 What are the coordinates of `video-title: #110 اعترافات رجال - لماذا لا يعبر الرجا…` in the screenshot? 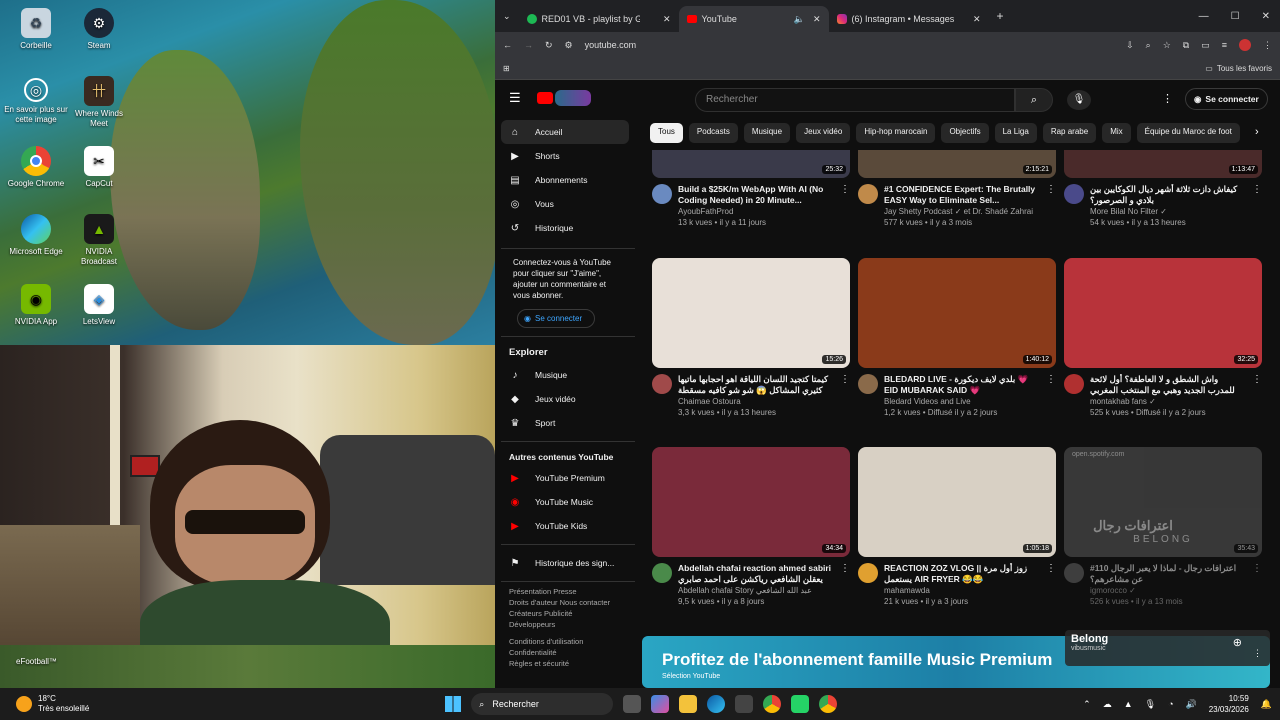 It's located at (1168, 574).